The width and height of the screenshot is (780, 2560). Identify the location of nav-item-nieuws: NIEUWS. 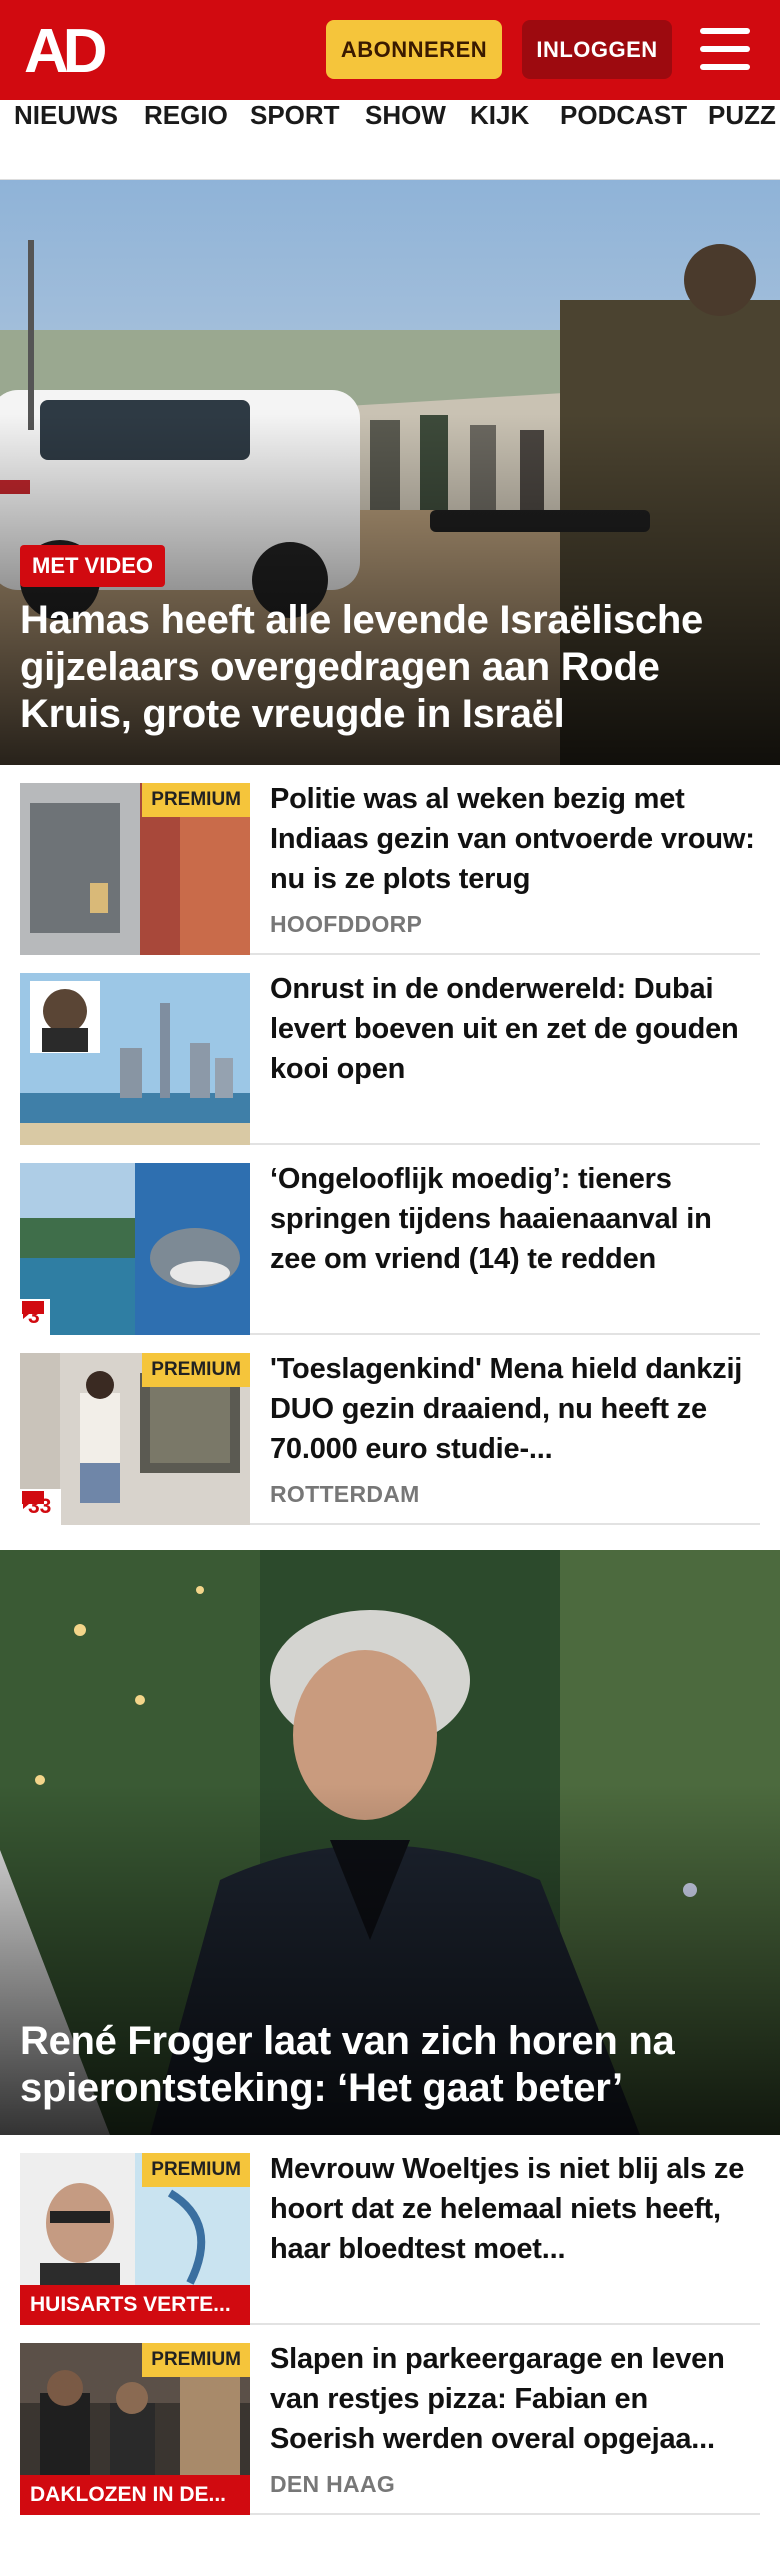
(66, 139).